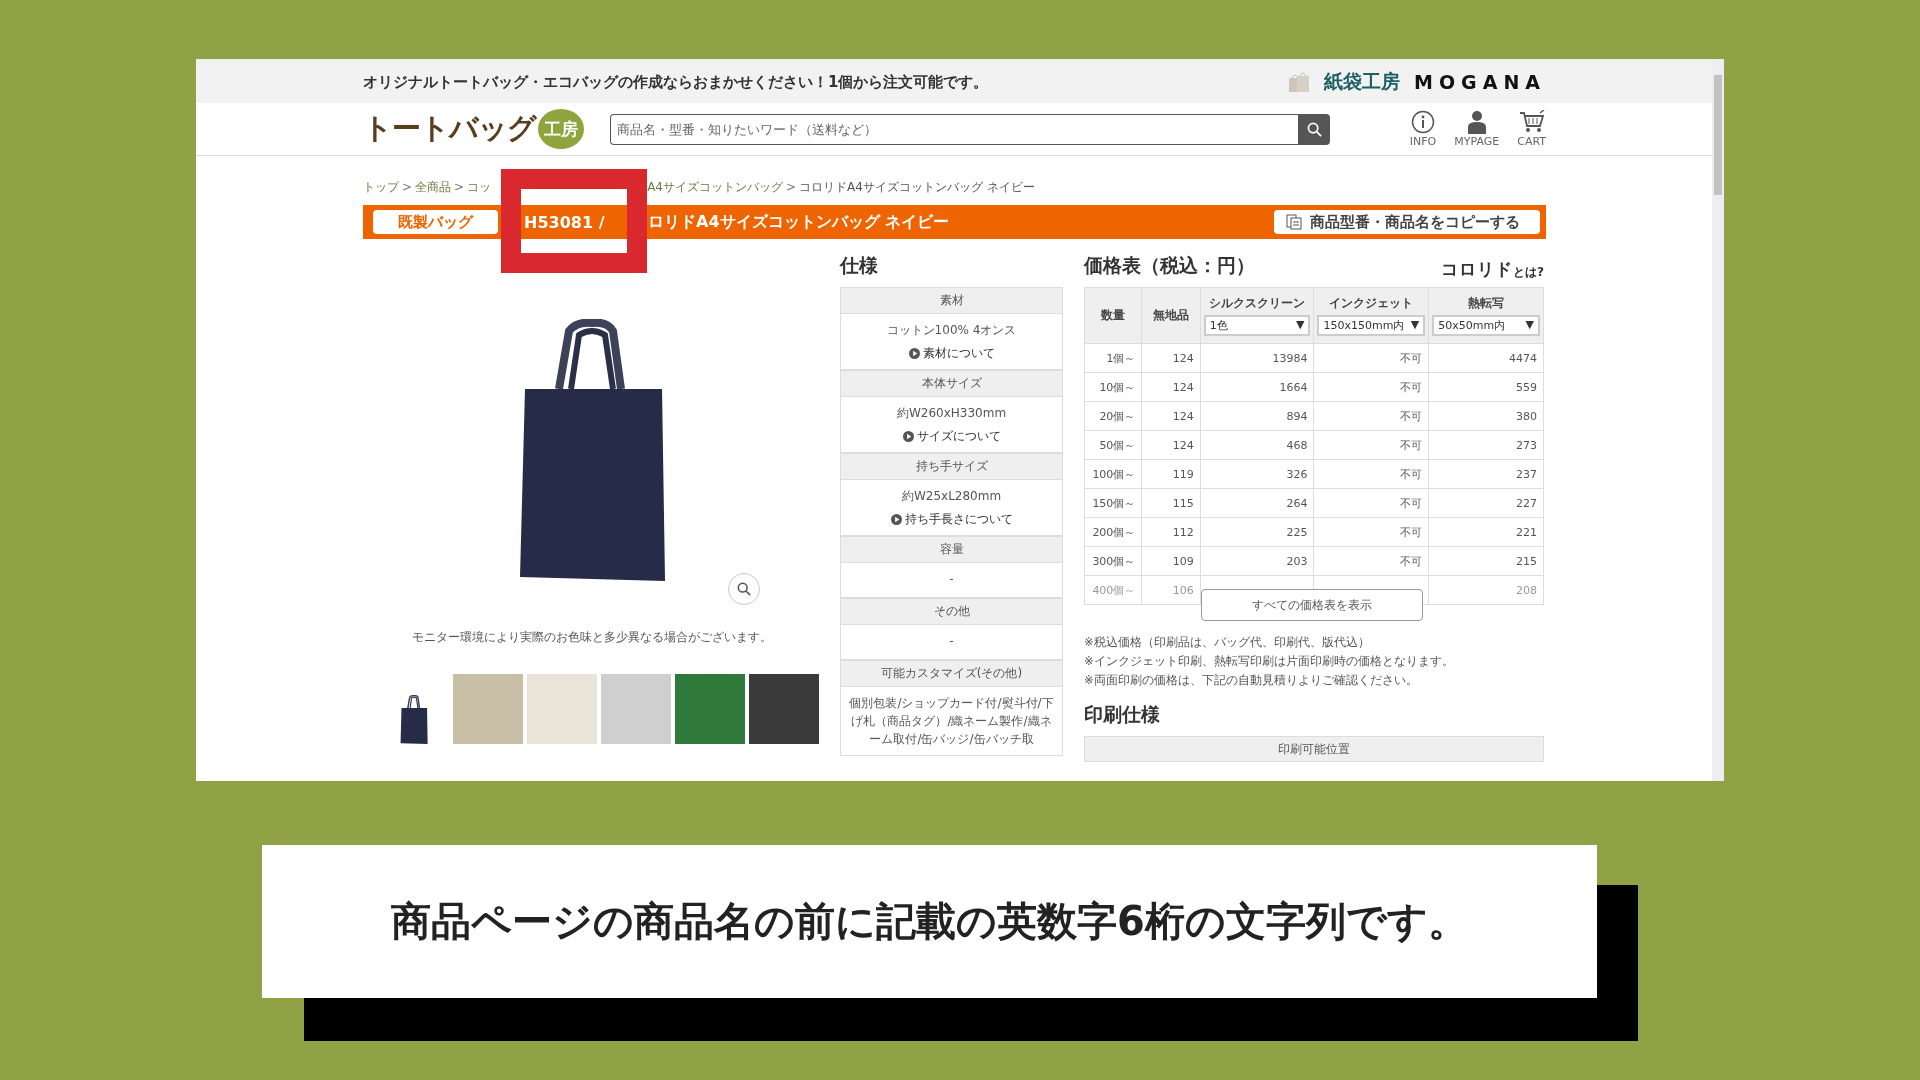 Image resolution: width=1920 pixels, height=1080 pixels. What do you see at coordinates (1718, 420) in the screenshot?
I see `scrollbar` at bounding box center [1718, 420].